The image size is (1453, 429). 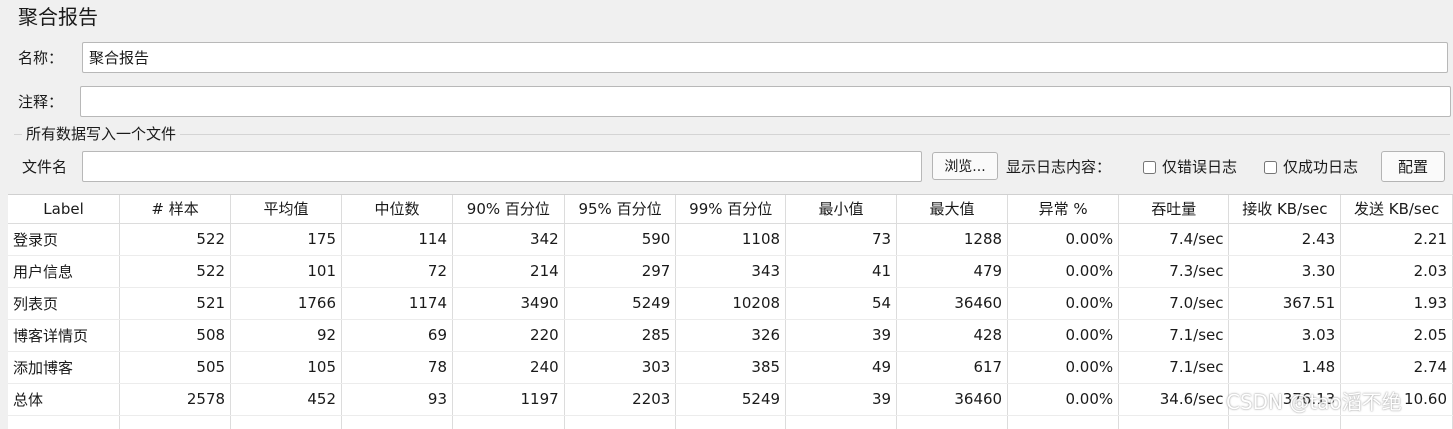 What do you see at coordinates (175, 335) in the screenshot?
I see `table-cell: 508` at bounding box center [175, 335].